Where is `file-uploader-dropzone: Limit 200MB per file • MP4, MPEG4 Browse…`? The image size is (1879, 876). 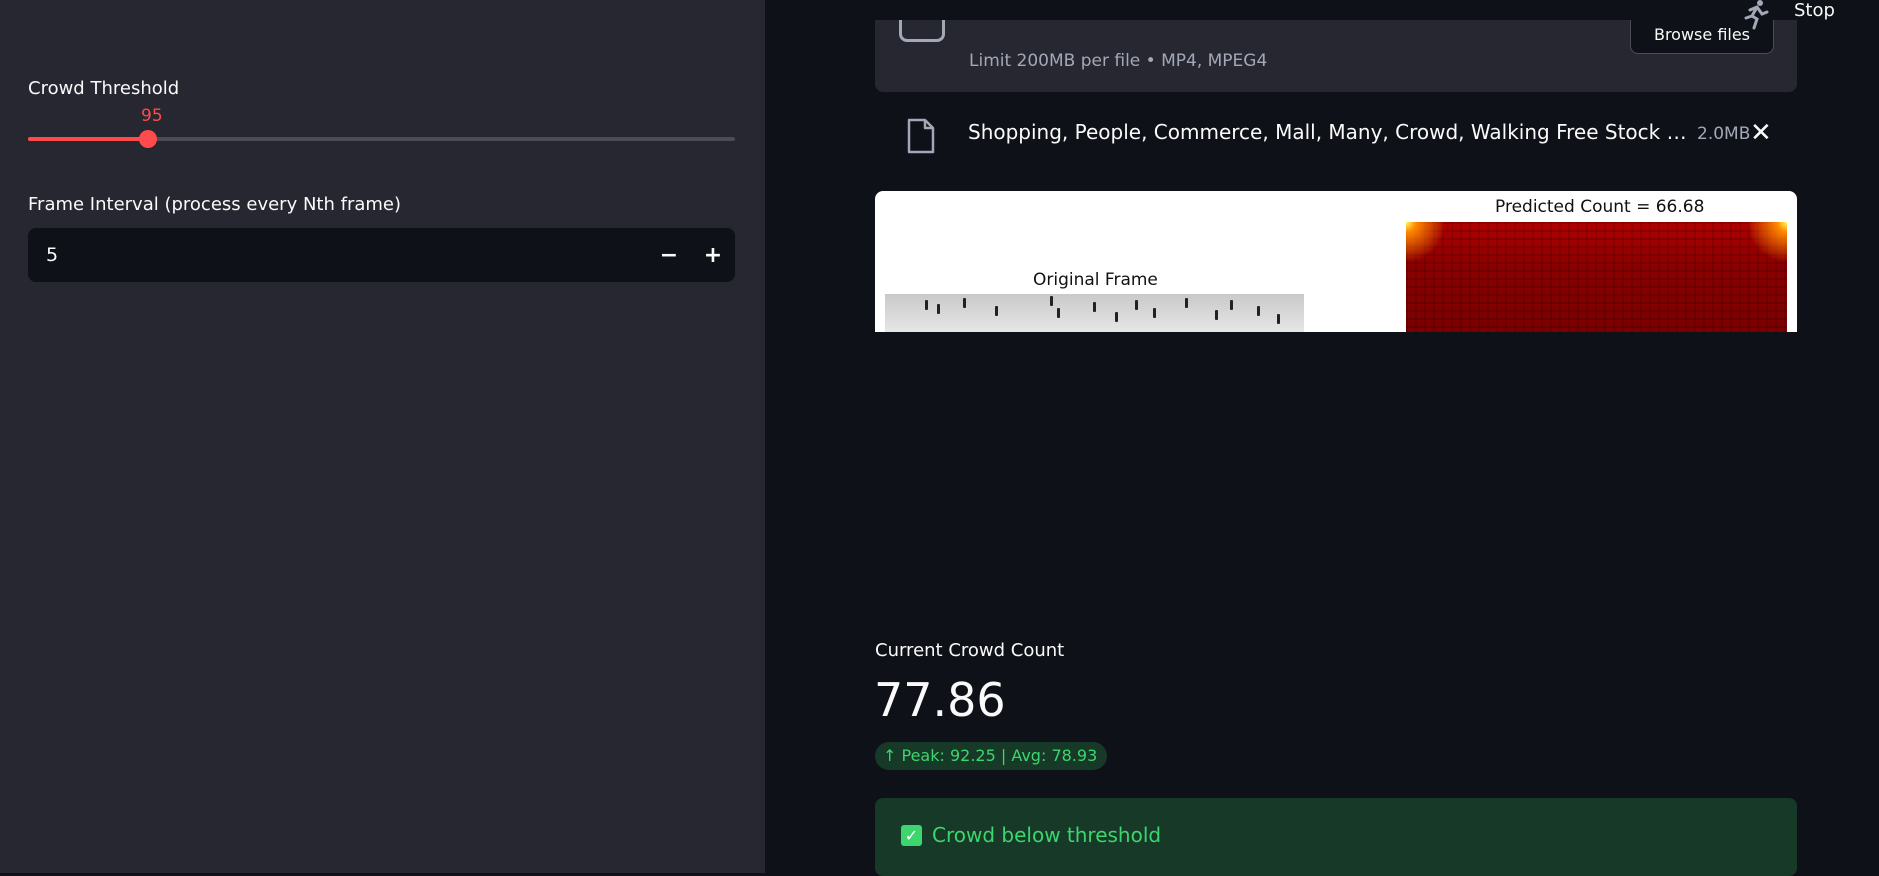
file-uploader-dropzone: Limit 200MB per file • MP4, MPEG4 Browse… is located at coordinates (1336, 56).